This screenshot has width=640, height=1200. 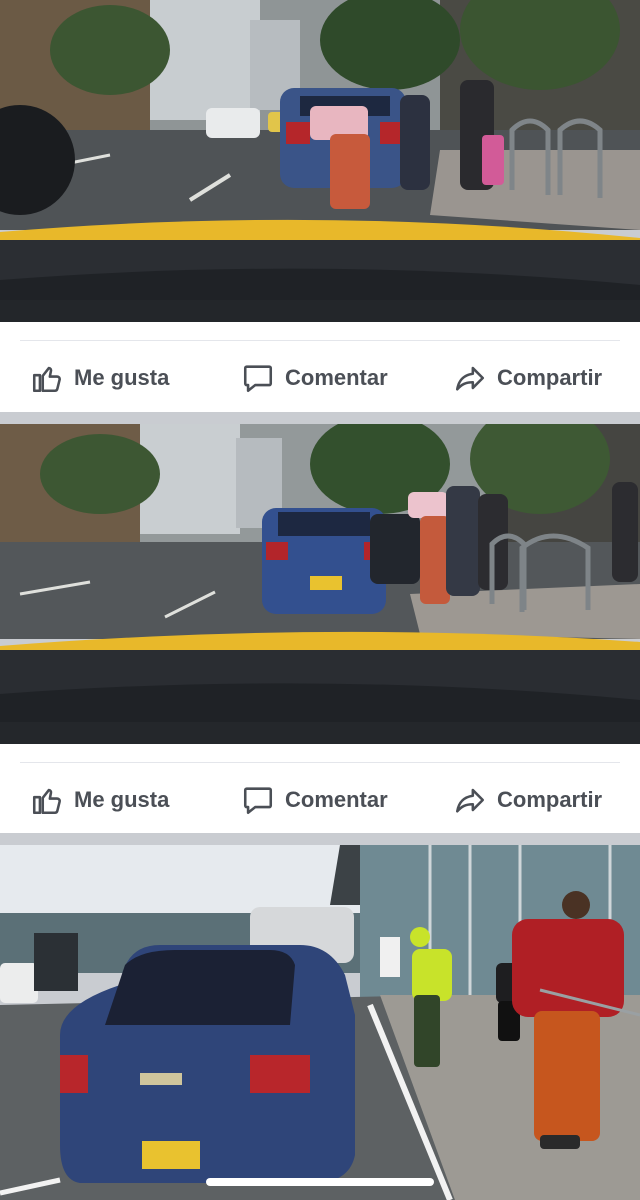 I want to click on post-action-bar-1: Me gusta Comentar Compartir, so click(x=320, y=367).